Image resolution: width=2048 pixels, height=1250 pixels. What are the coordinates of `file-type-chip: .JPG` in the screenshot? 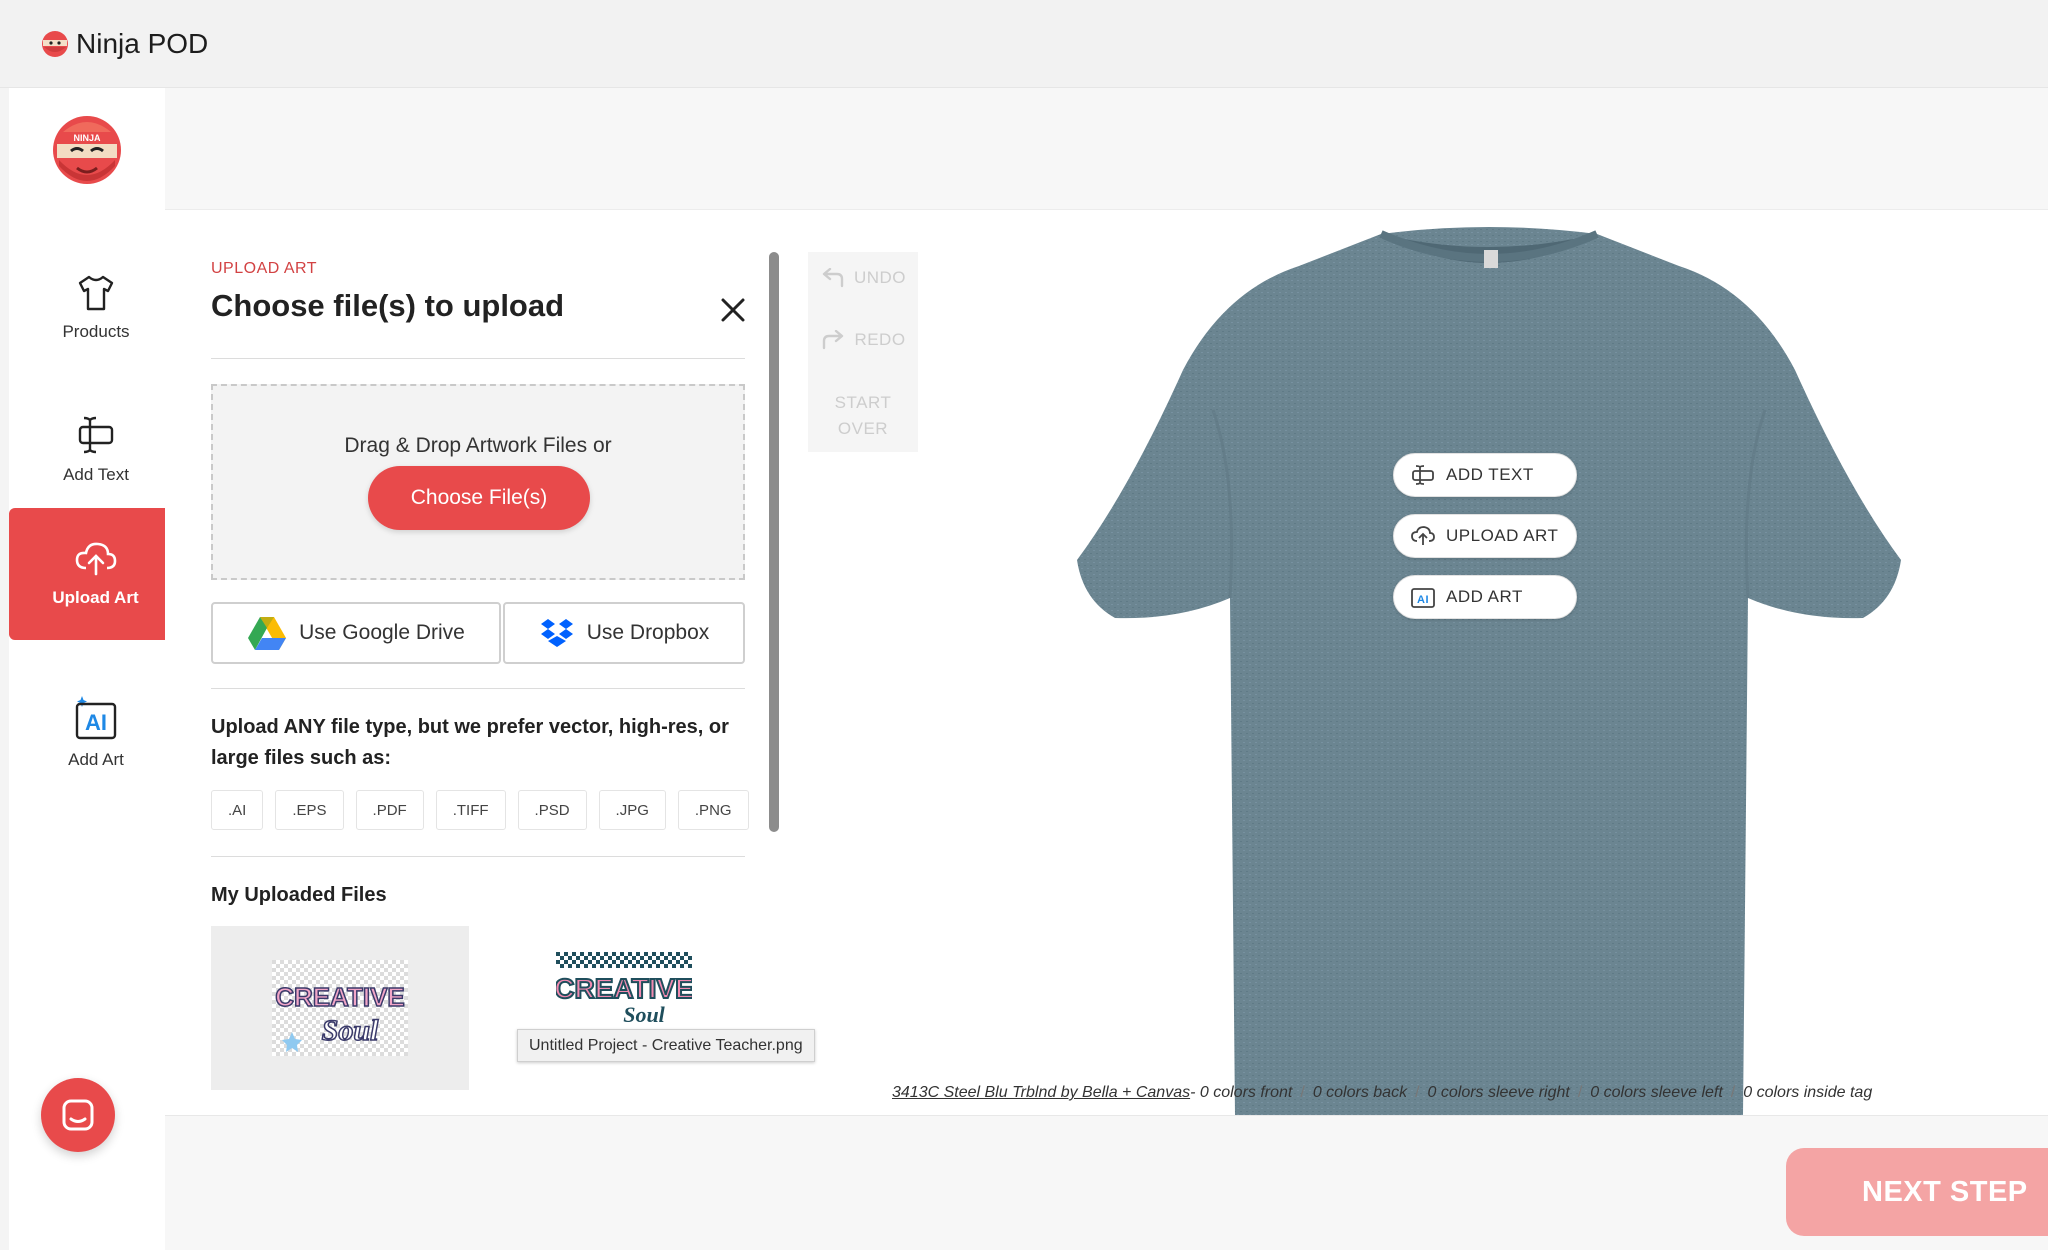 It's located at (632, 810).